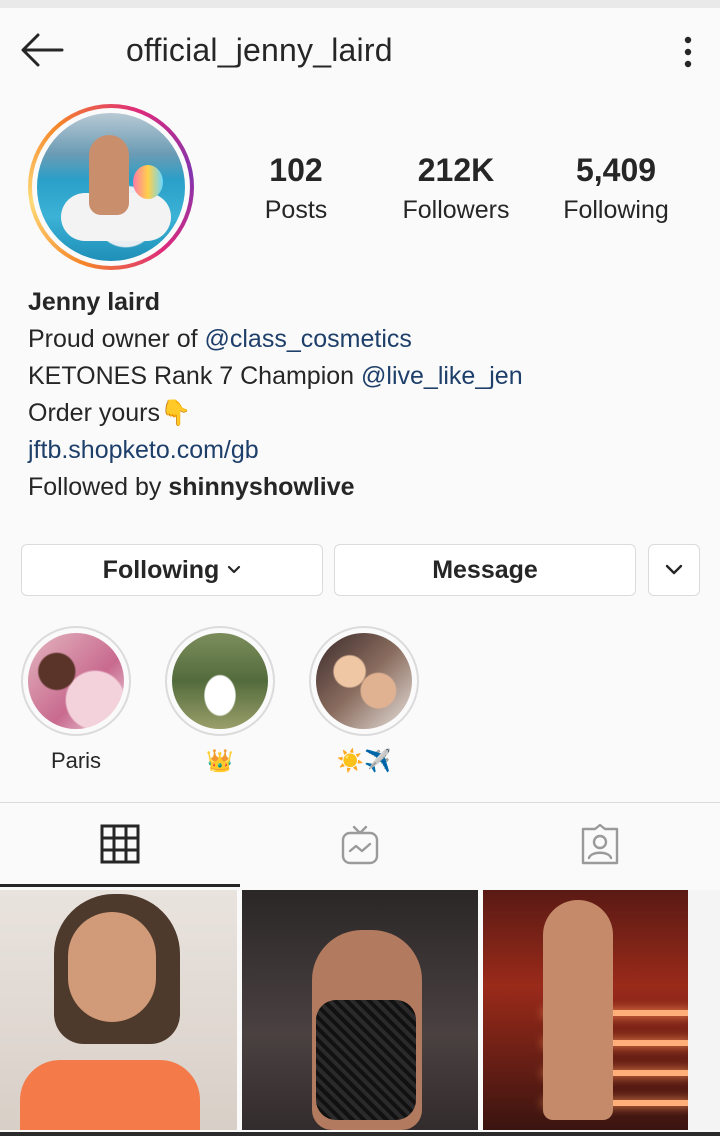  What do you see at coordinates (76, 760) in the screenshot?
I see `highlight-label: Paris` at bounding box center [76, 760].